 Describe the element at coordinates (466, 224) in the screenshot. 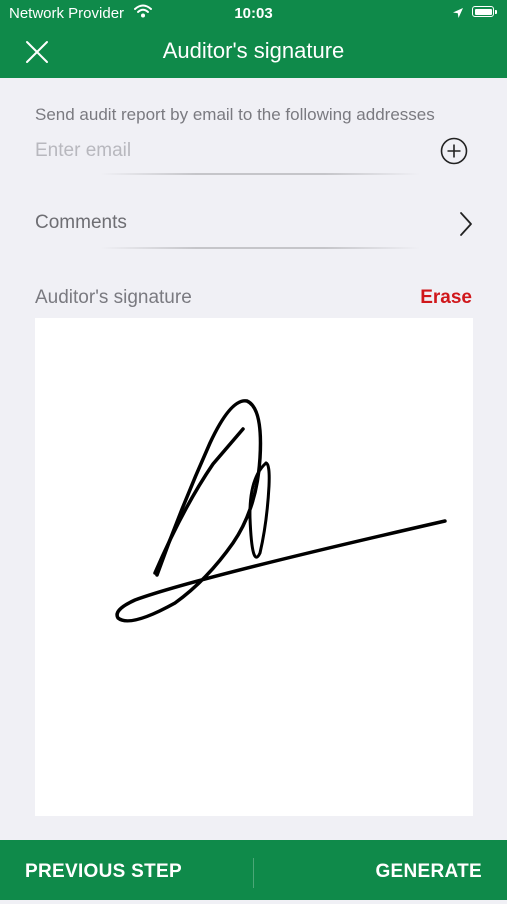

I see `chevron-right-icon` at that location.